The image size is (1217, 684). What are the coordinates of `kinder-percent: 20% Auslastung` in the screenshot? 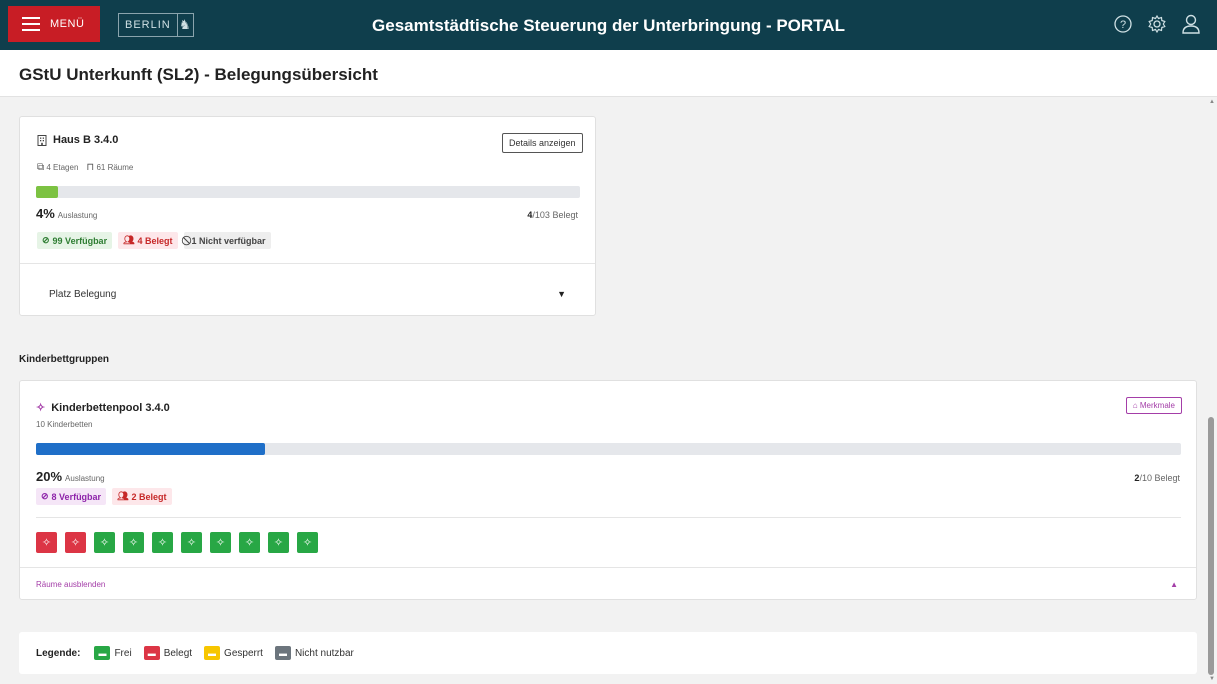 It's located at (70, 476).